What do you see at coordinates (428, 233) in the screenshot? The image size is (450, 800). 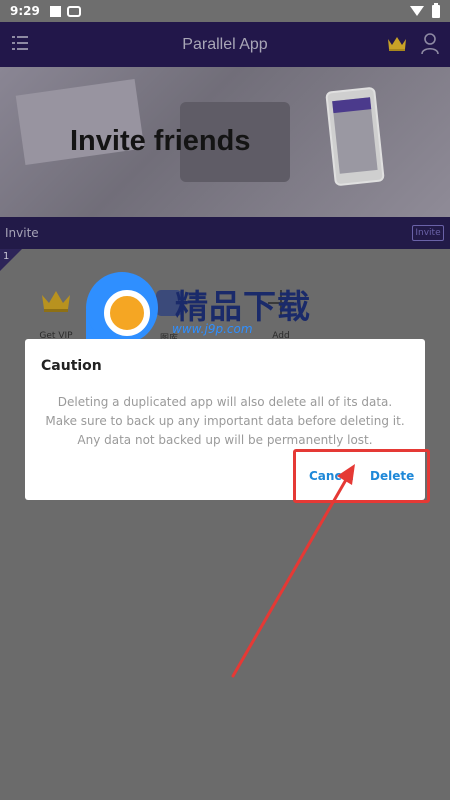 I see `invite-button: Invite` at bounding box center [428, 233].